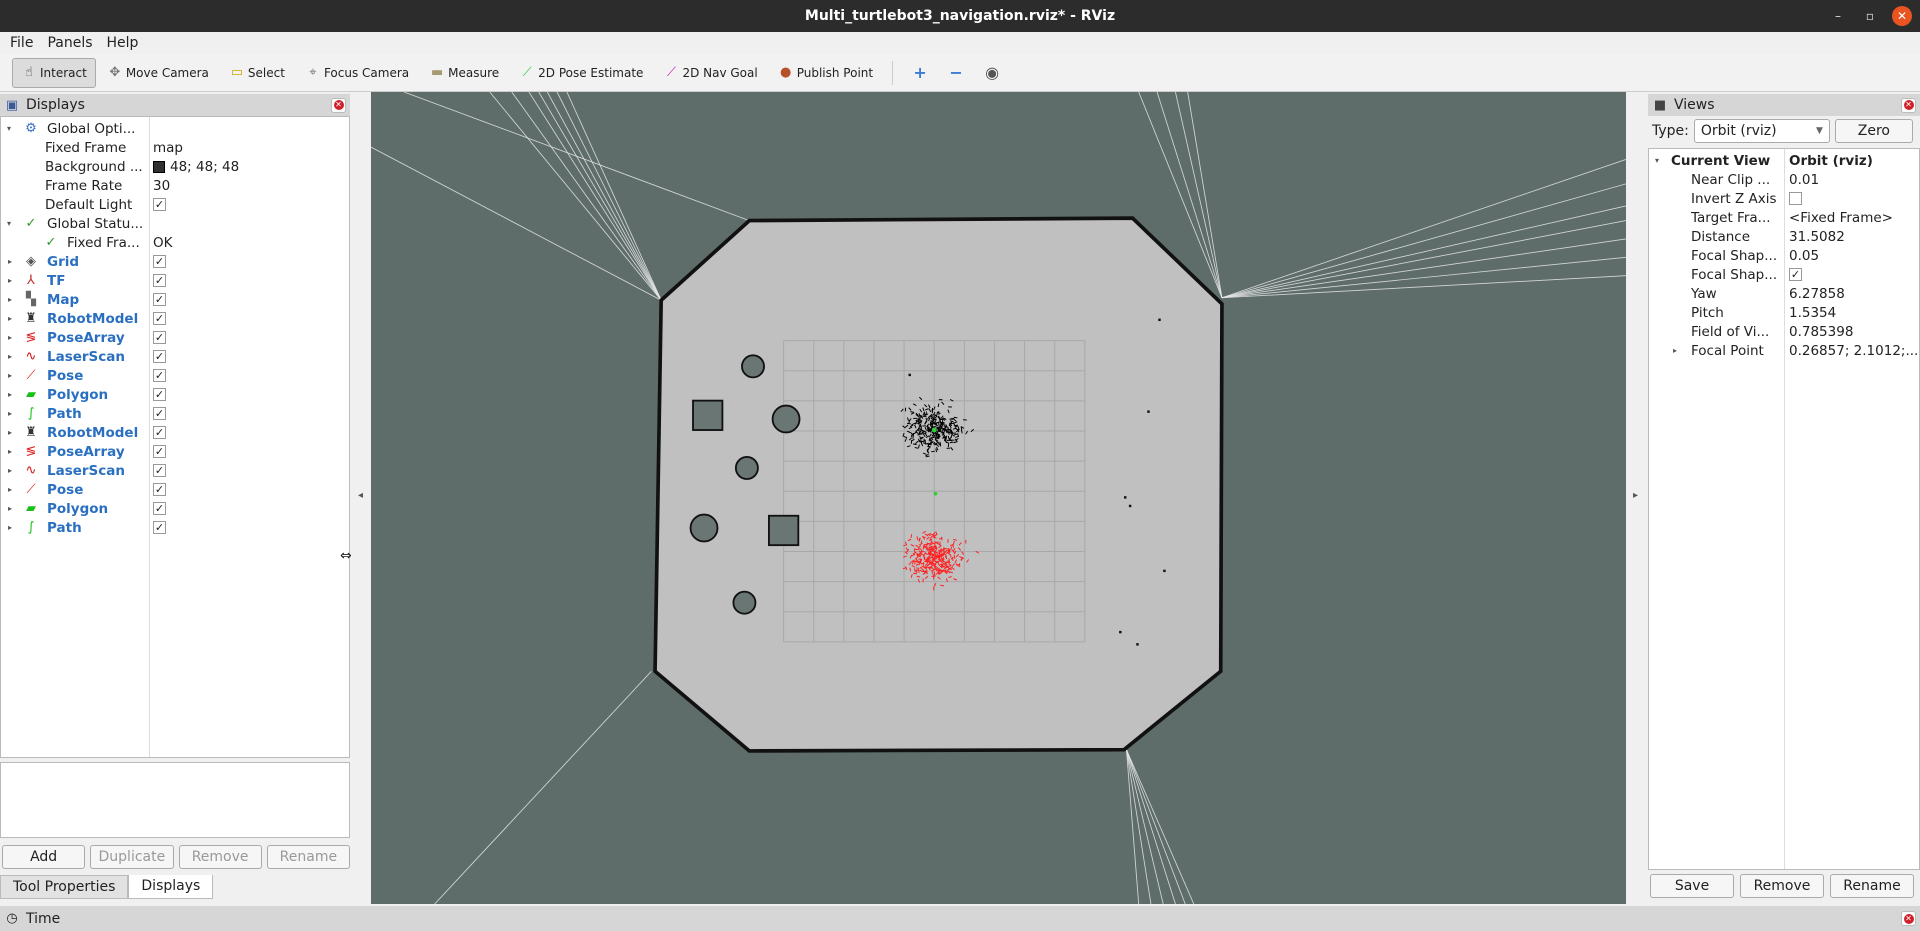 Image resolution: width=1920 pixels, height=931 pixels. I want to click on remove-display-button: Remove, so click(220, 857).